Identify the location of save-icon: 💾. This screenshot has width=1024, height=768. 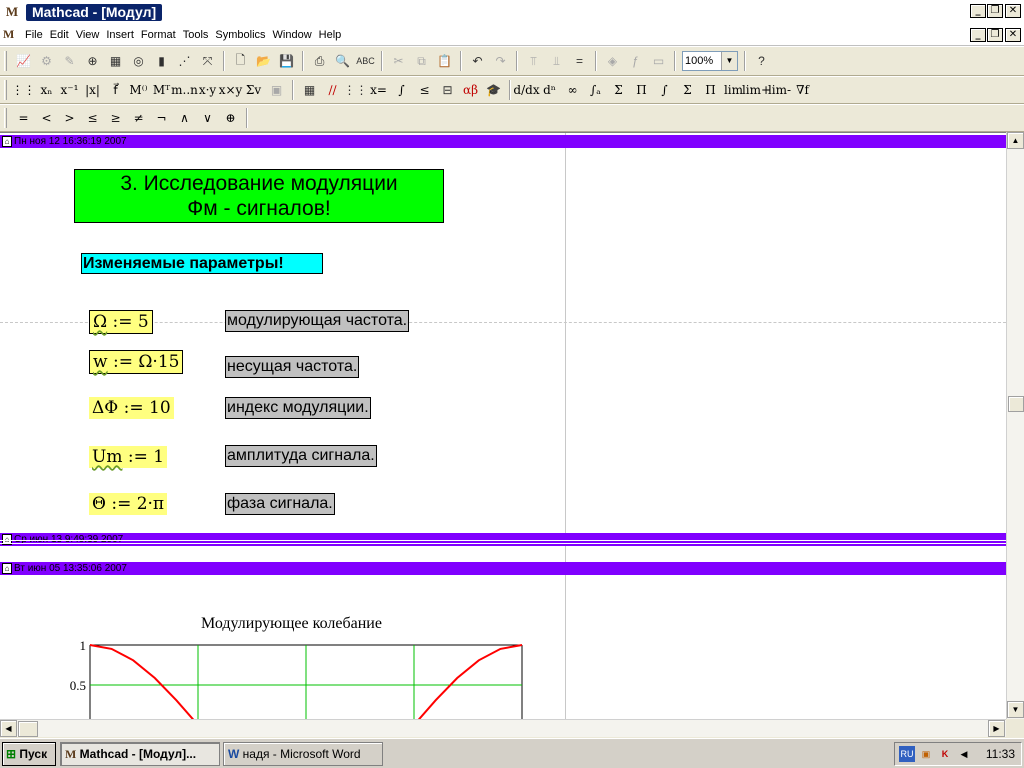
(286, 61).